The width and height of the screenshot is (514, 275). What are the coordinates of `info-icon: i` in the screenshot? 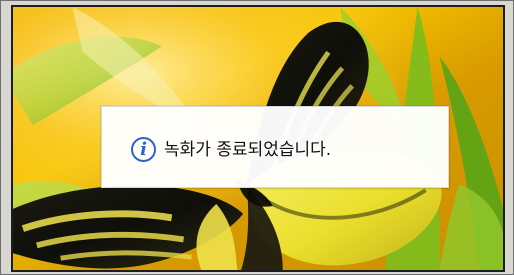 It's located at (143, 149).